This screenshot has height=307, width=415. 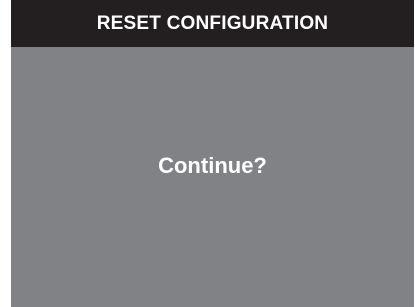 What do you see at coordinates (212, 165) in the screenshot?
I see `continue-prompt: Continue?` at bounding box center [212, 165].